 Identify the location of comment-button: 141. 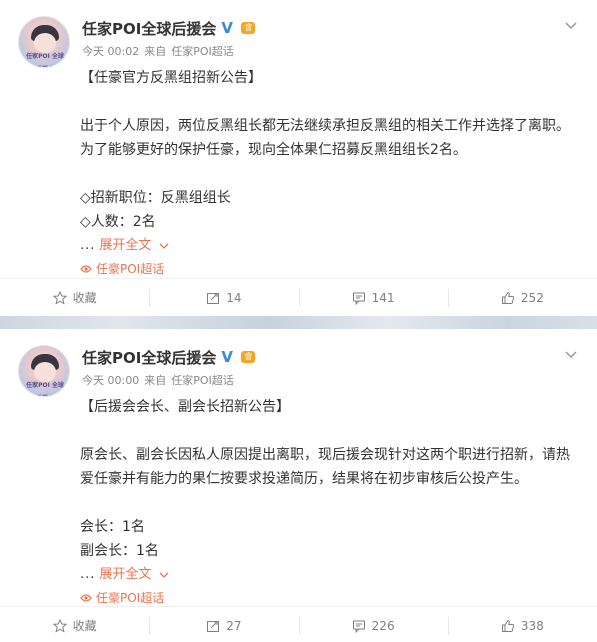
(373, 297).